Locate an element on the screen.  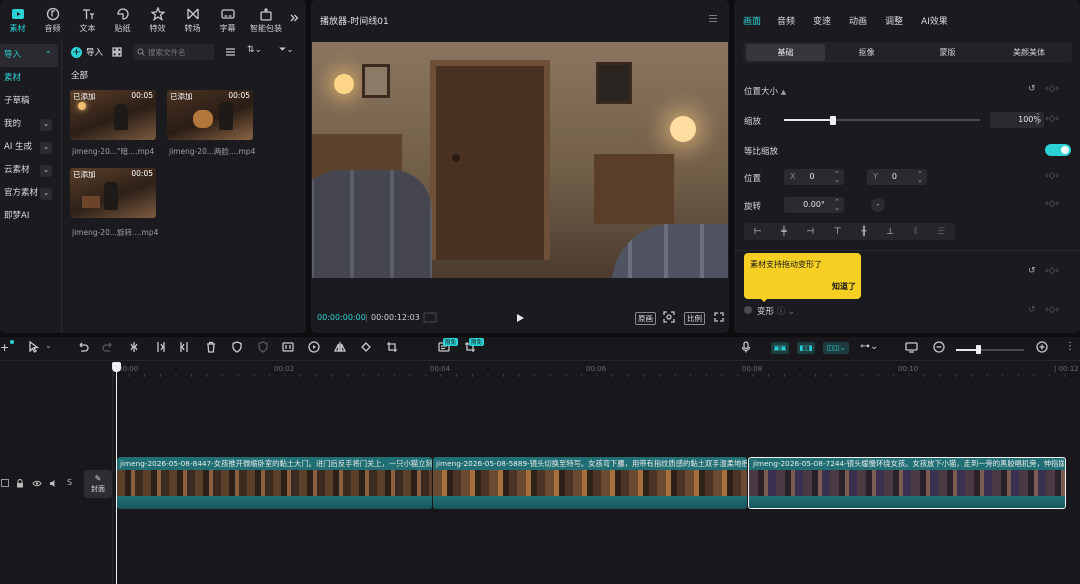
split-right-icon is located at coordinates (185, 347).